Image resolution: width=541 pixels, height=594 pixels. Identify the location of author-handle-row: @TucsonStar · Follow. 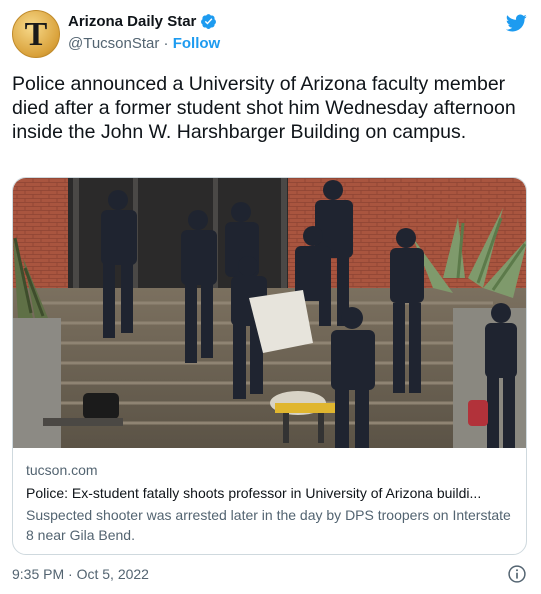
(144, 43).